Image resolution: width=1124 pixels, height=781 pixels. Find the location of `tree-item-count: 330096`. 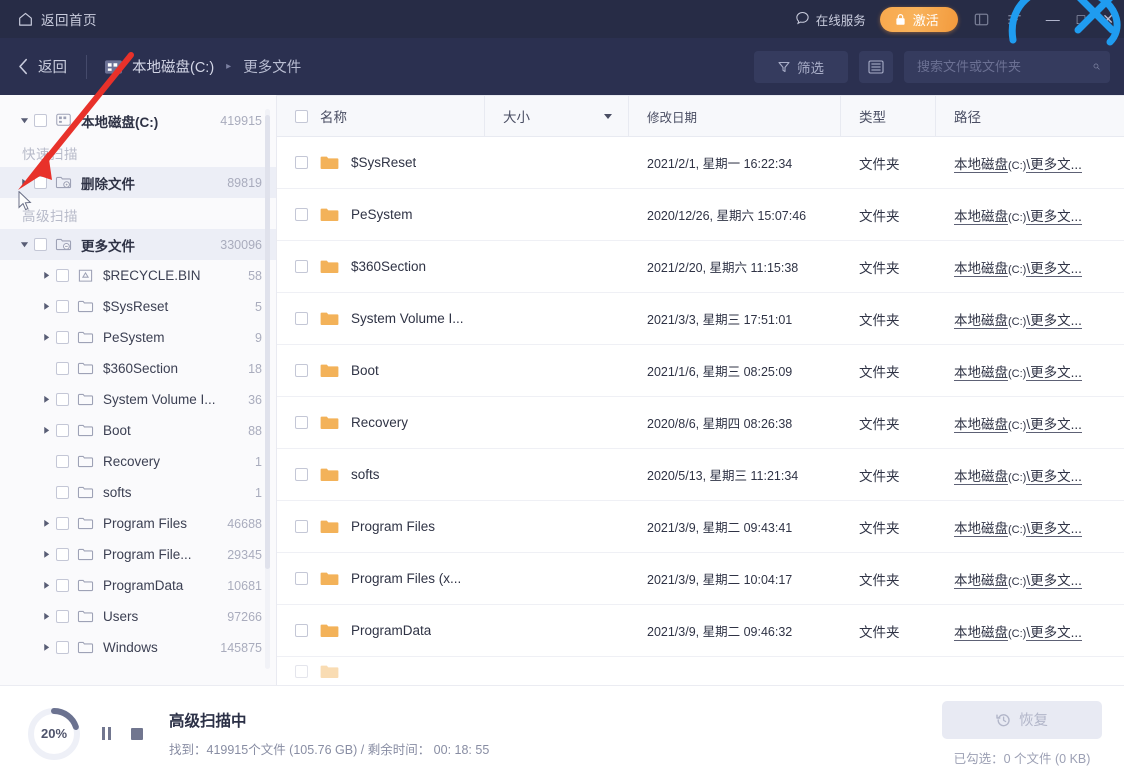

tree-item-count: 330096 is located at coordinates (241, 244).